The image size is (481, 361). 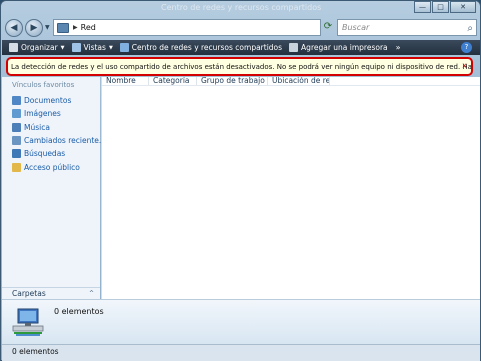 What do you see at coordinates (79, 311) in the screenshot?
I see `item-count: 0 elementos` at bounding box center [79, 311].